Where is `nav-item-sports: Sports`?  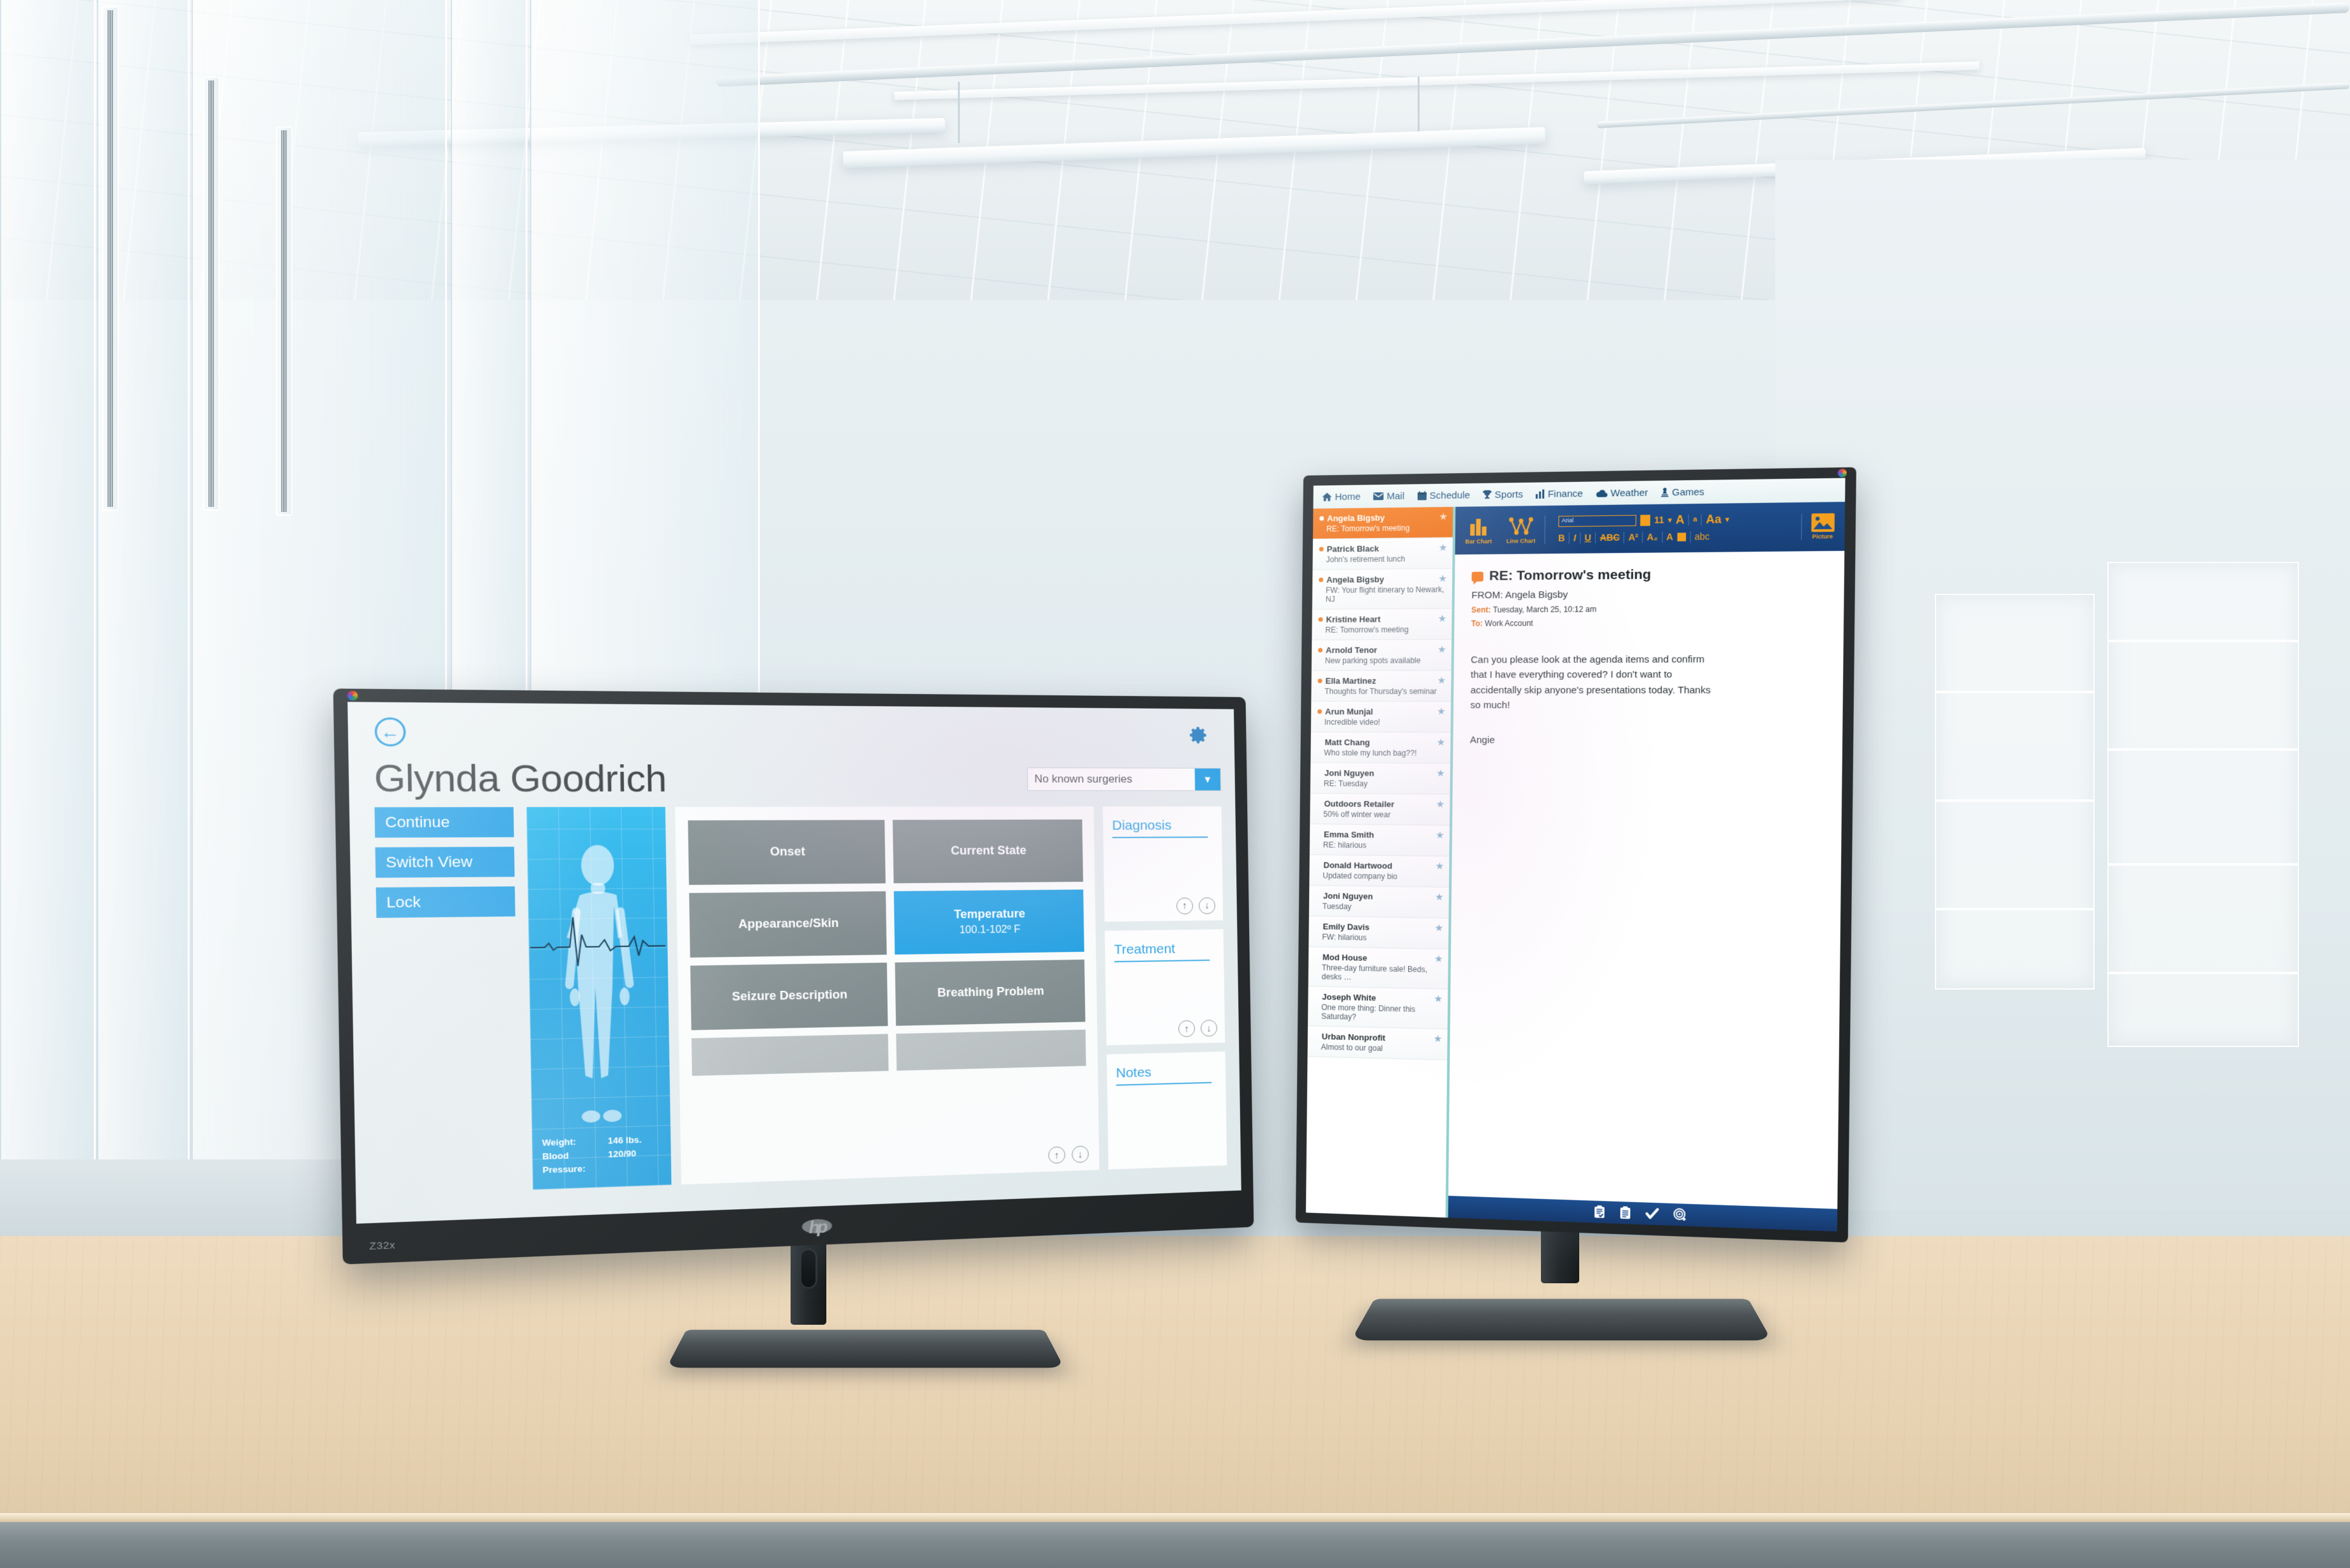 nav-item-sports: Sports is located at coordinates (1503, 495).